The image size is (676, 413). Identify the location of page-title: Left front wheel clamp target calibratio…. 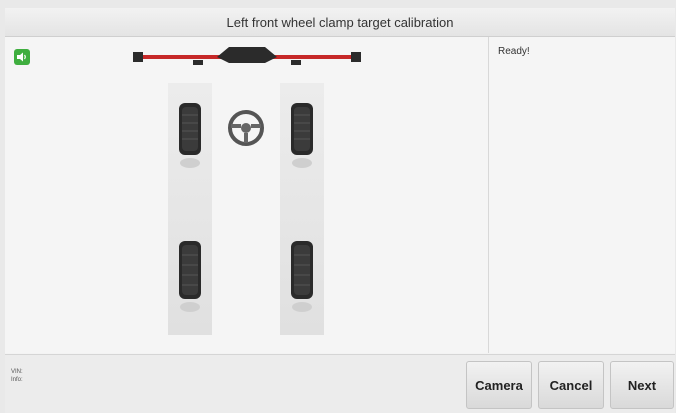
(340, 22).